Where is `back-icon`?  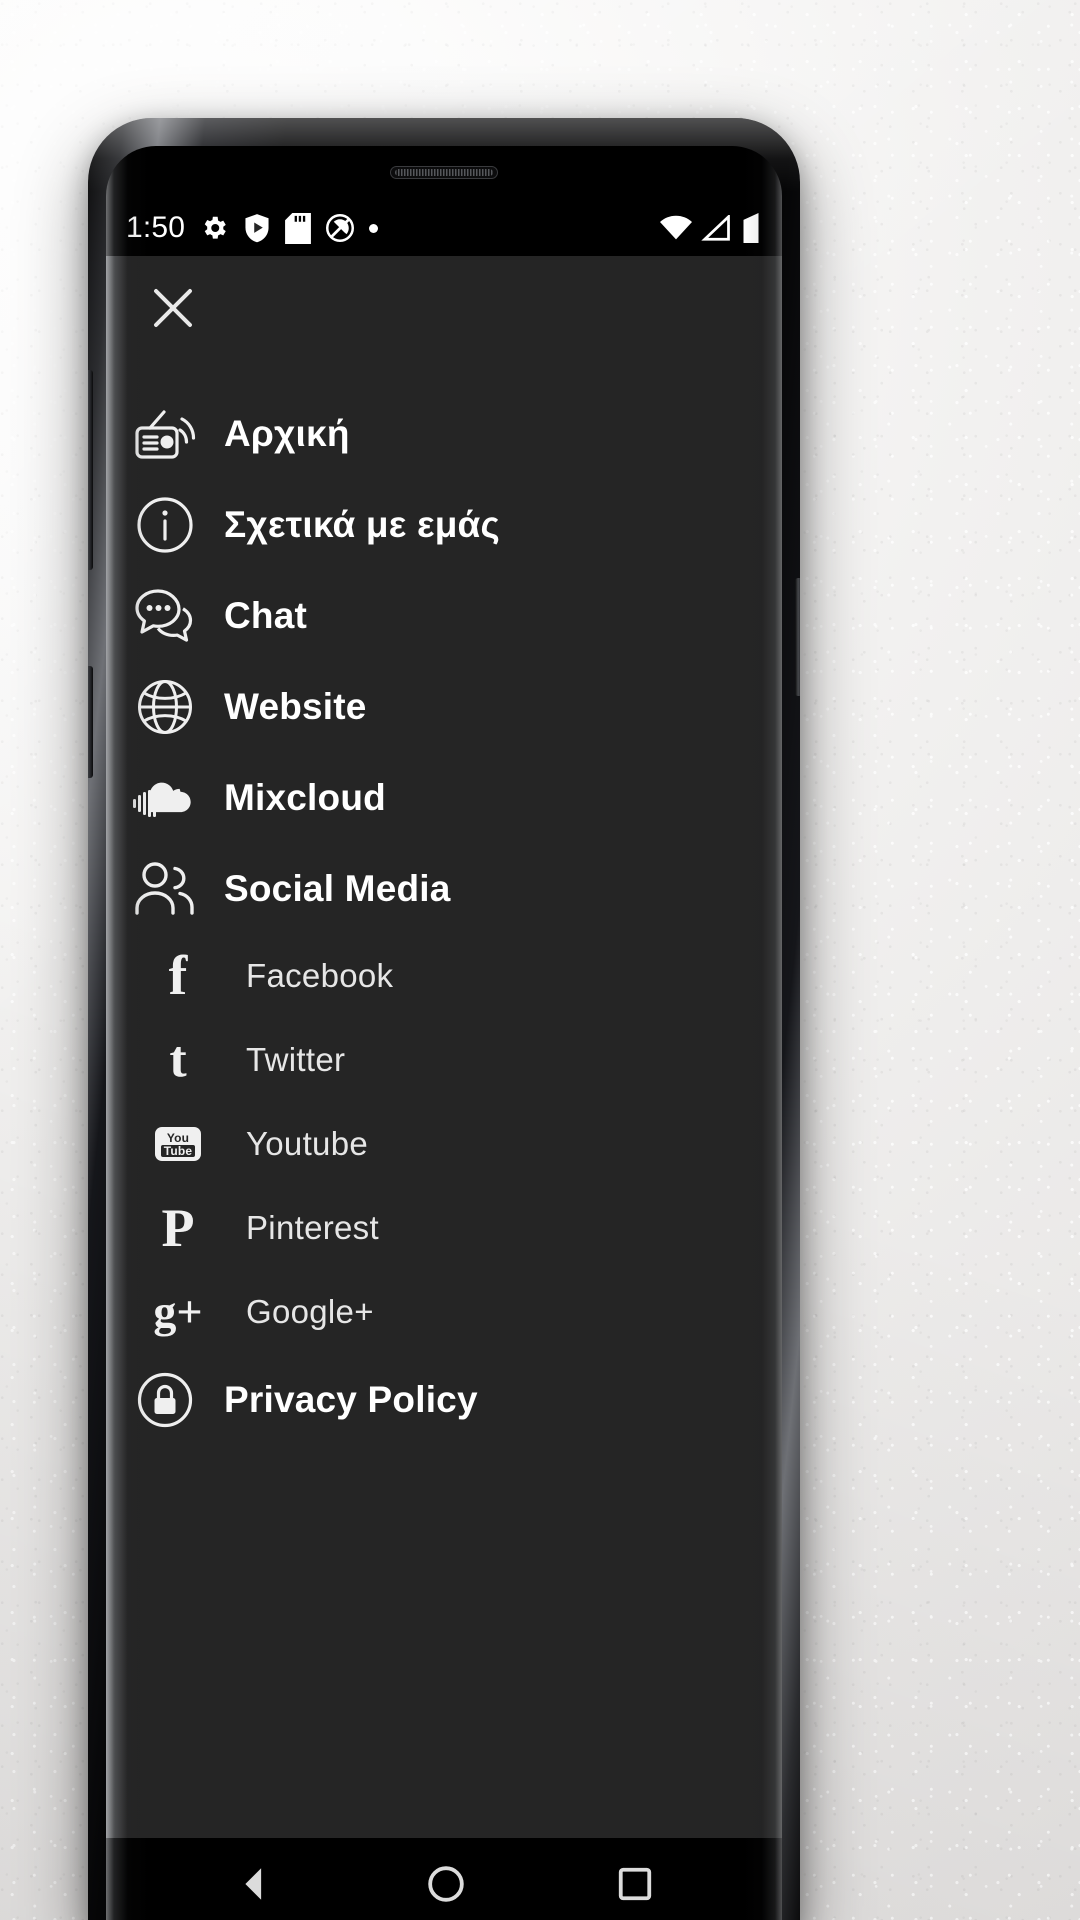 back-icon is located at coordinates (255, 1884).